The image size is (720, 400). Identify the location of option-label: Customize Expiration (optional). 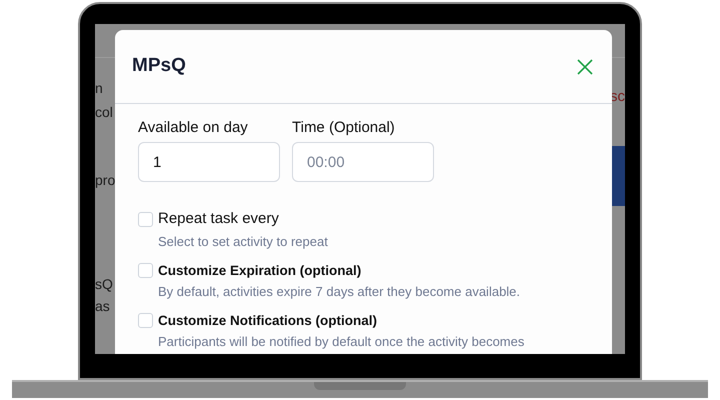
(260, 271).